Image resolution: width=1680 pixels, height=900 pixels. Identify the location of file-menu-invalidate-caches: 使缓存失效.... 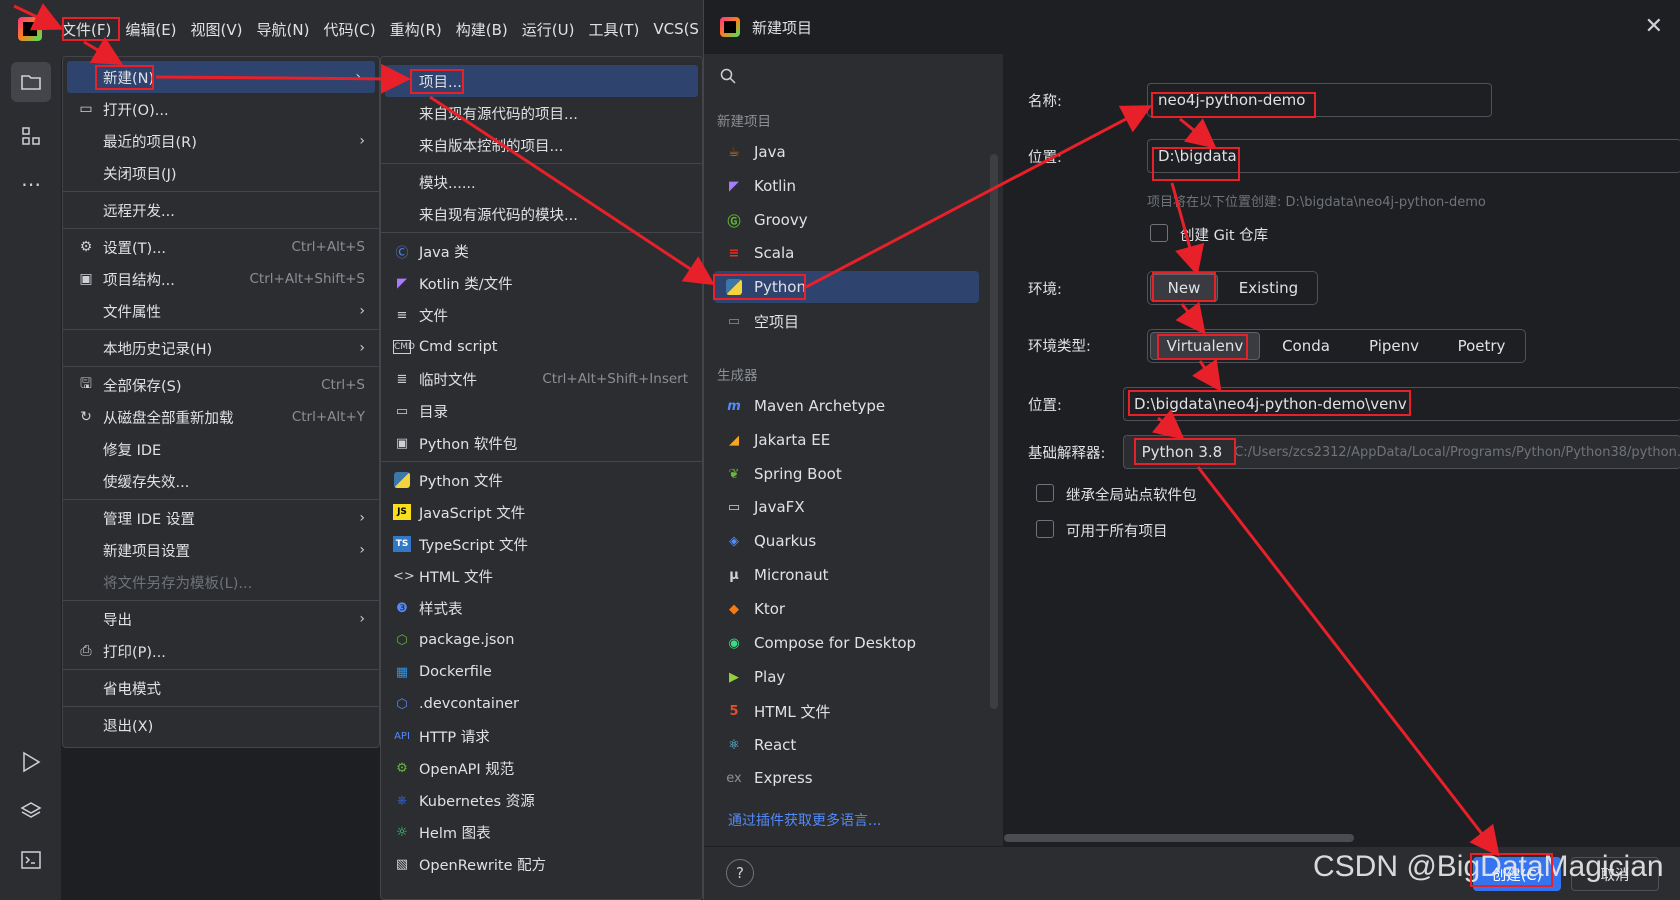
(221, 481).